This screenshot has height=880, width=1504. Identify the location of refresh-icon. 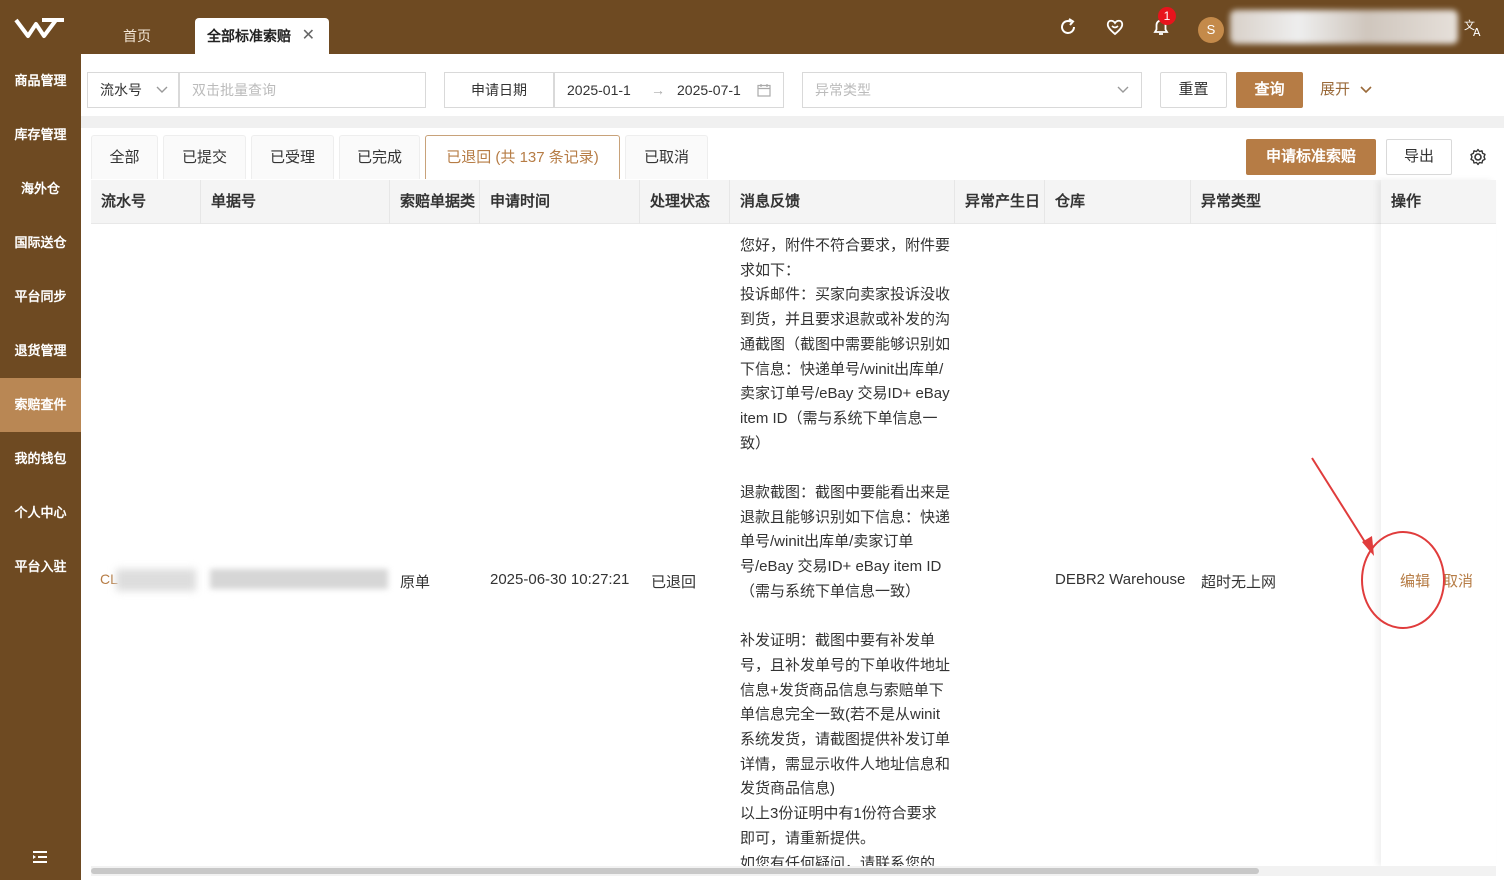
(1068, 27).